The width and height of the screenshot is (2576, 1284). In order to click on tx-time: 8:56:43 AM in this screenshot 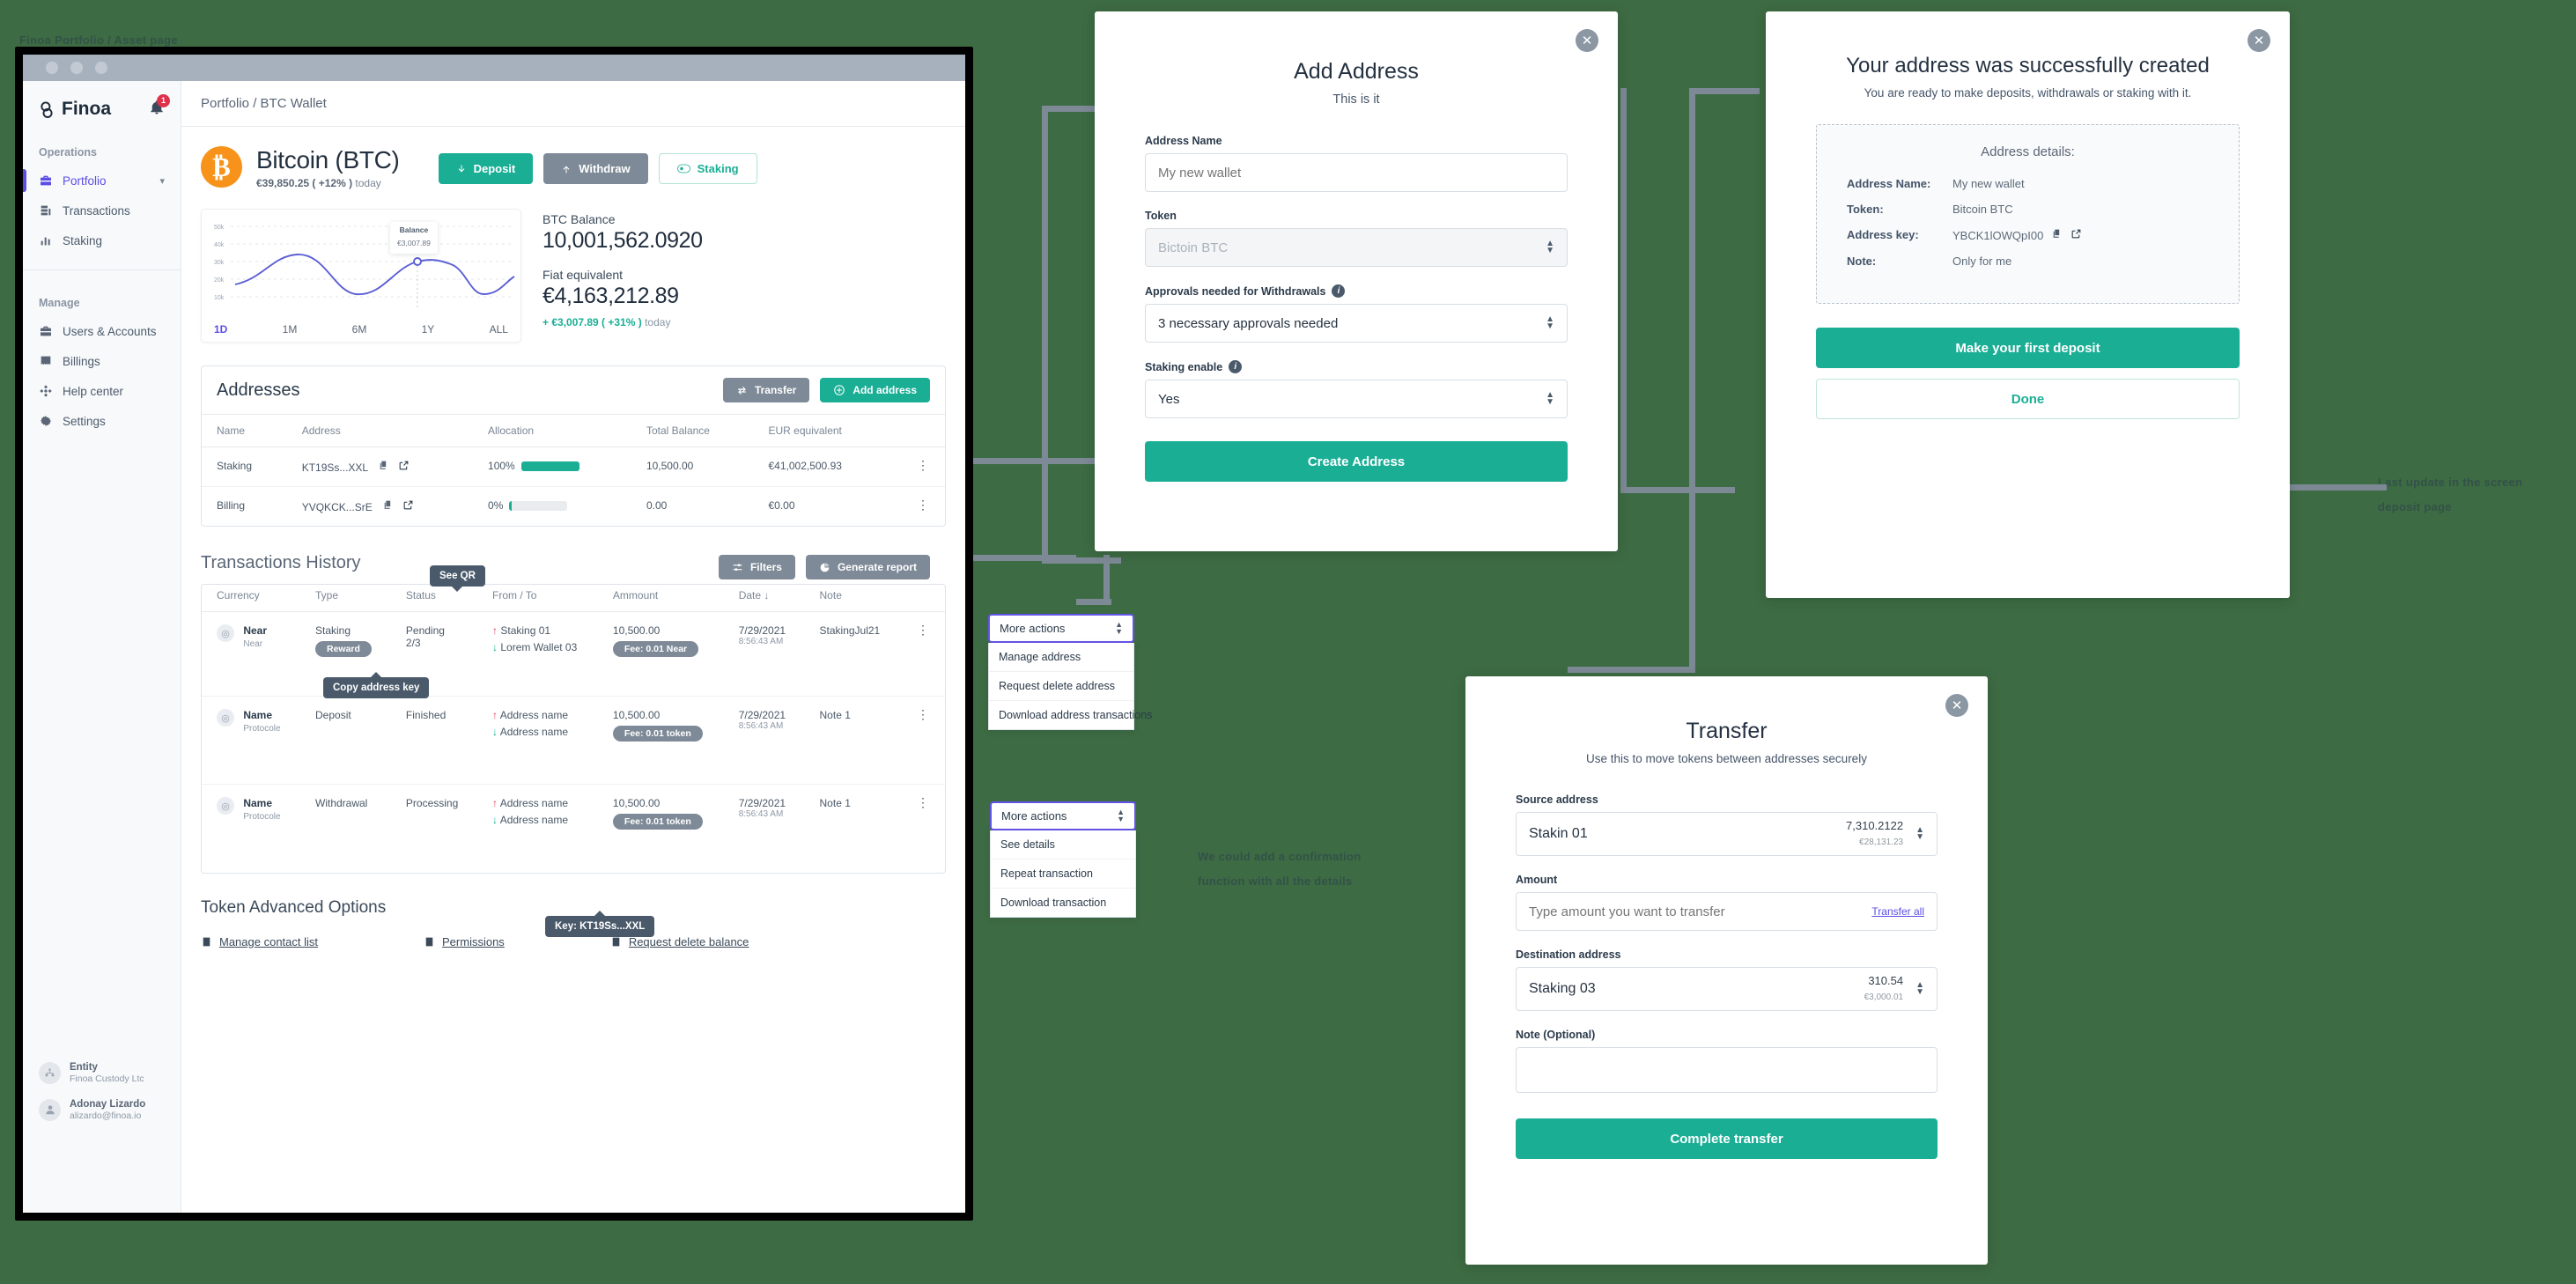, I will do `click(761, 726)`.